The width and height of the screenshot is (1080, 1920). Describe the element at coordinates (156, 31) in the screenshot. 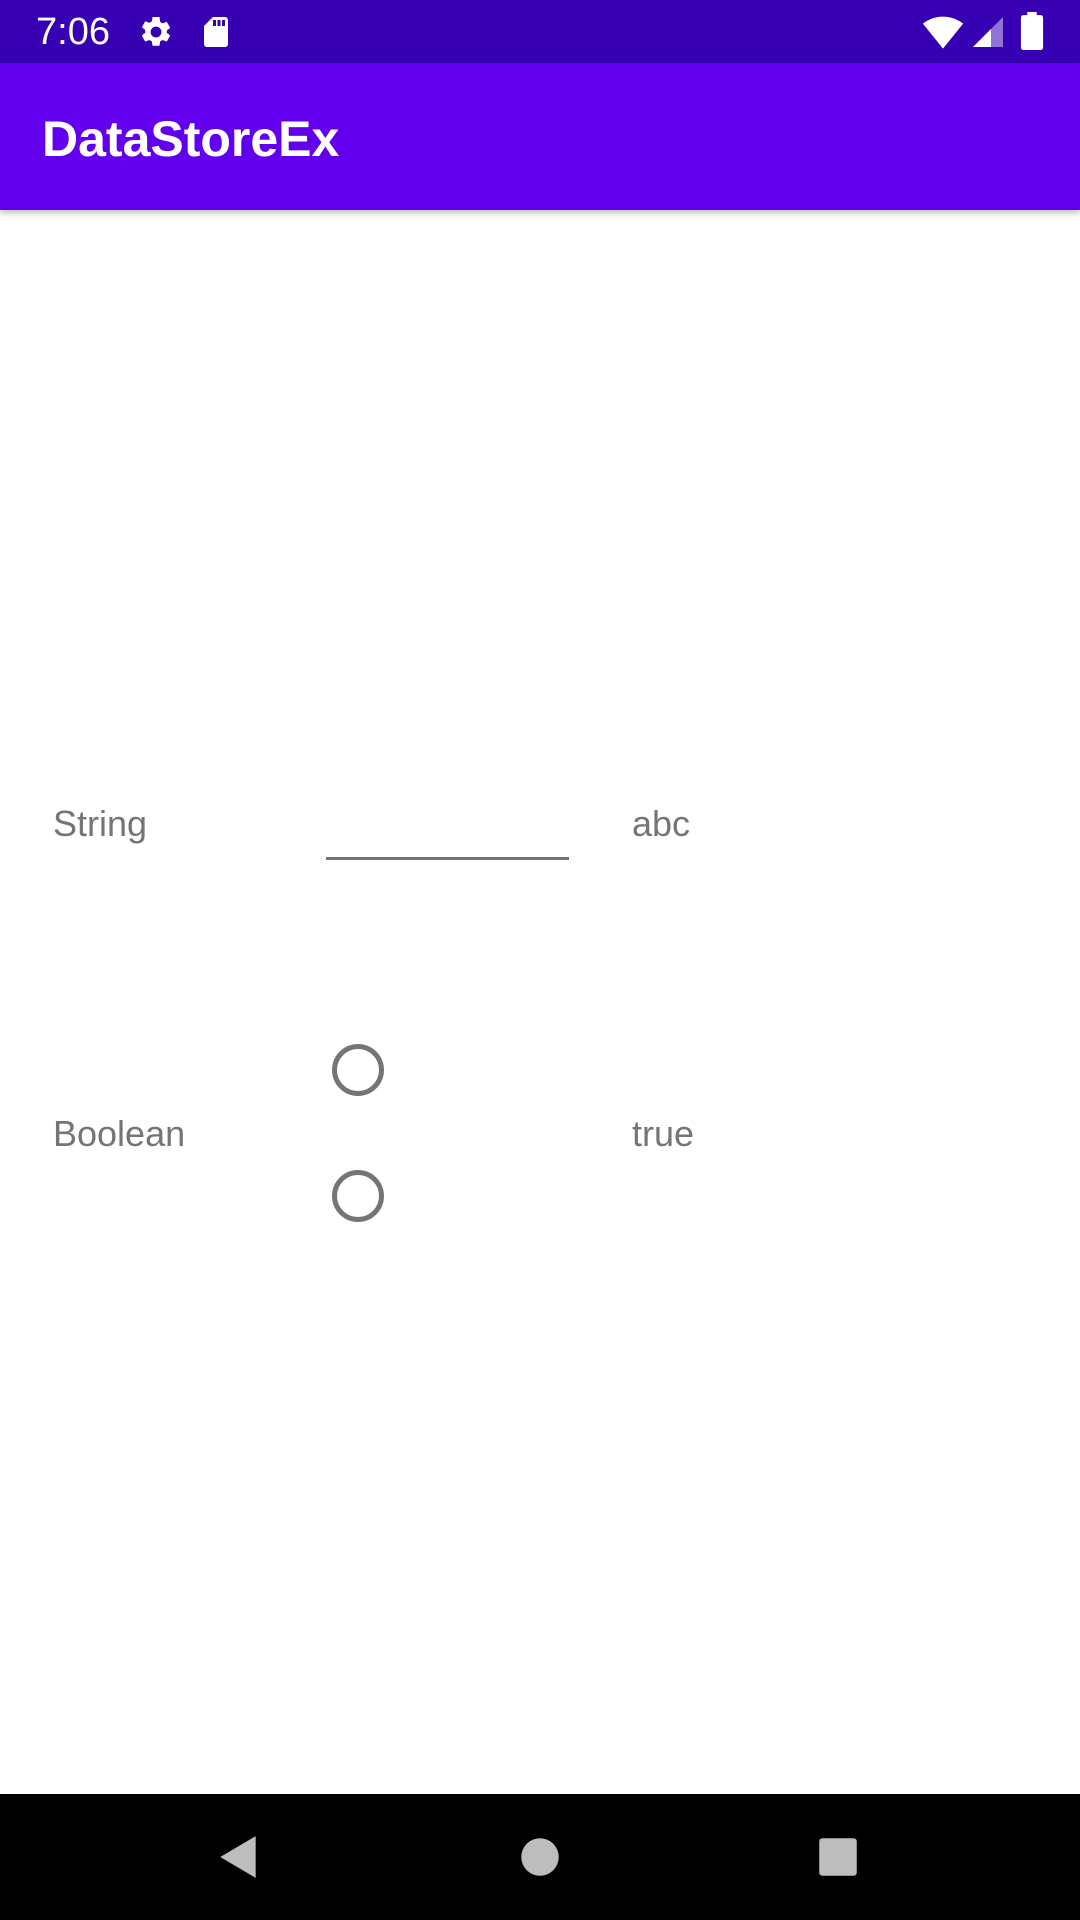

I see `settings-icon` at that location.